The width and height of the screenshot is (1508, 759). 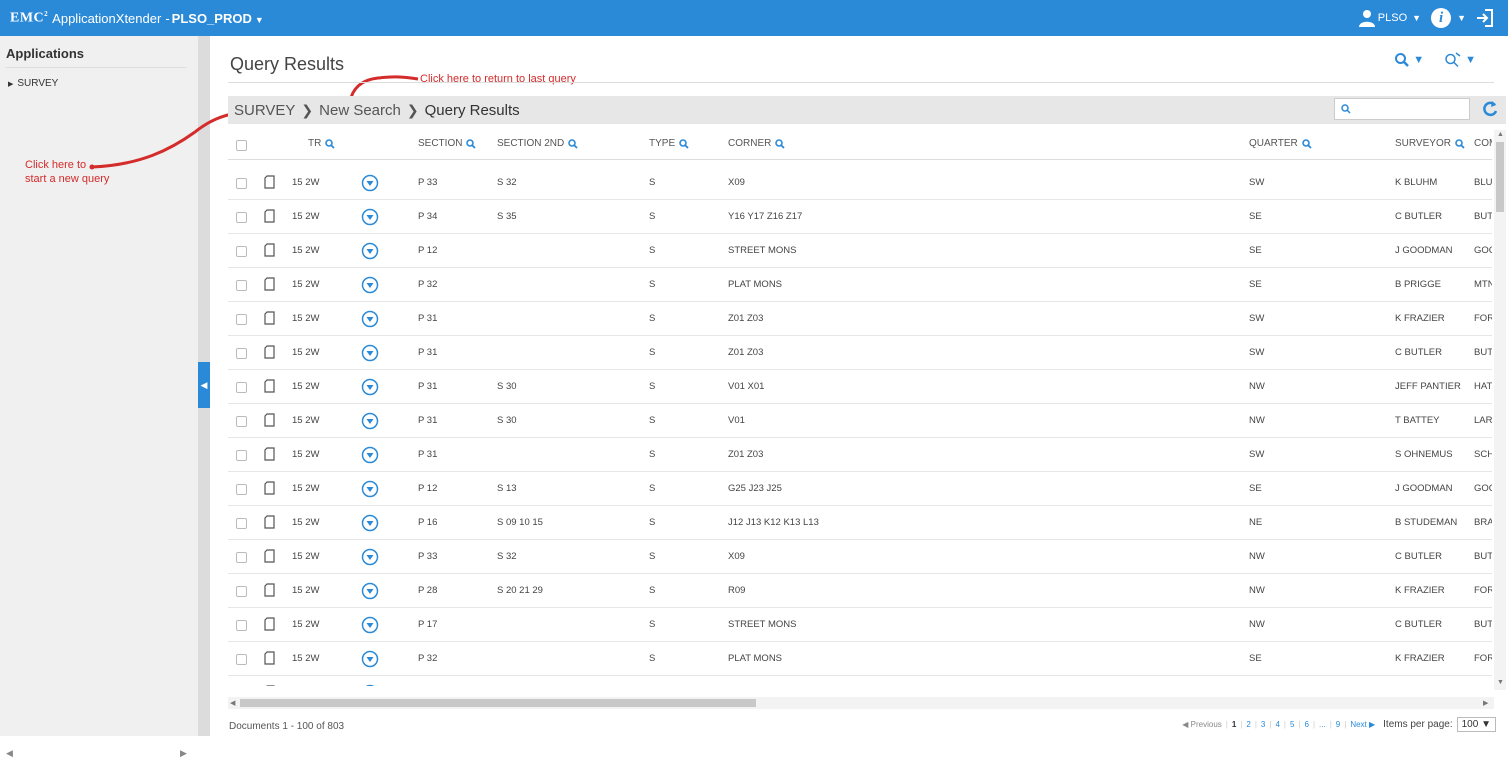 I want to click on col-com: COM, so click(x=1483, y=143).